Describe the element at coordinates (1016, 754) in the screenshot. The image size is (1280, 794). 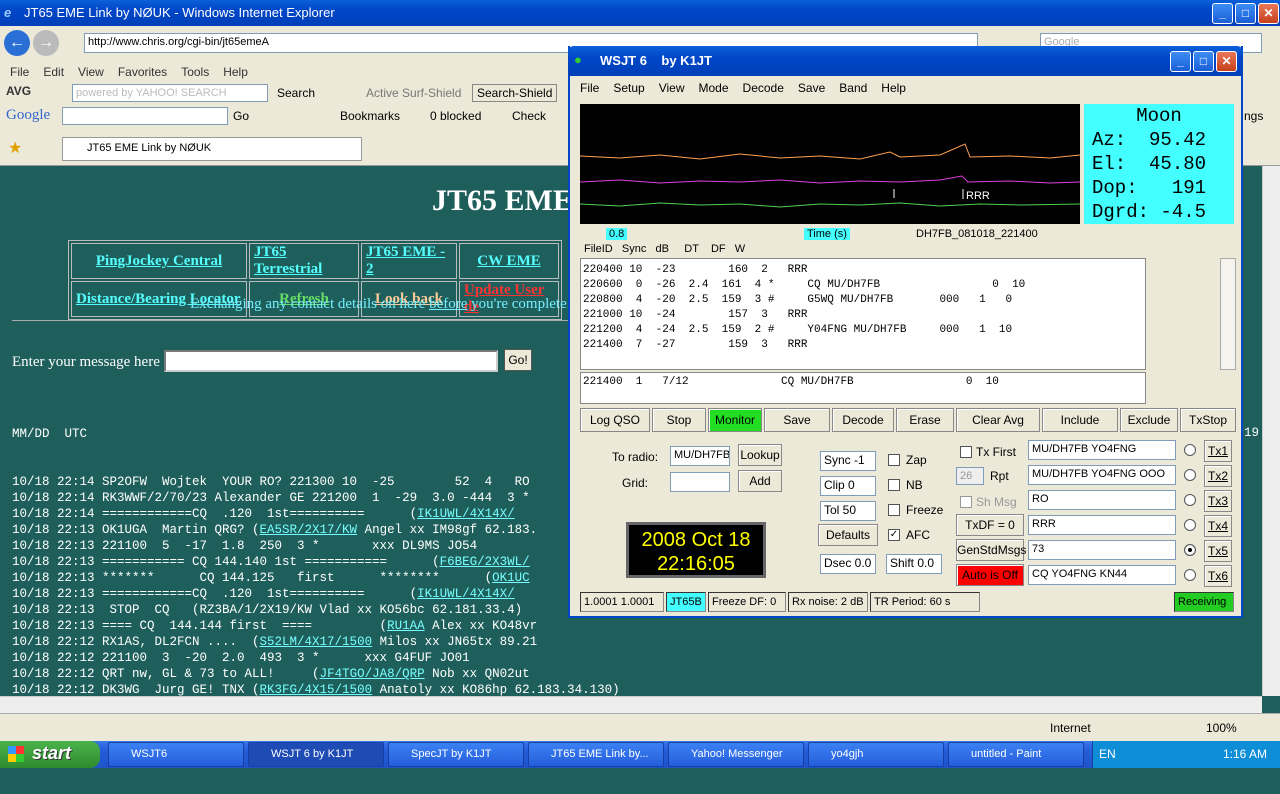
I see `taskbar-item: untitled - Paint` at that location.